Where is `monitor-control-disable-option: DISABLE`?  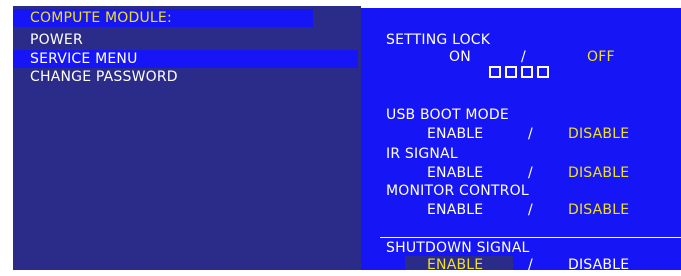
monitor-control-disable-option: DISABLE is located at coordinates (598, 210).